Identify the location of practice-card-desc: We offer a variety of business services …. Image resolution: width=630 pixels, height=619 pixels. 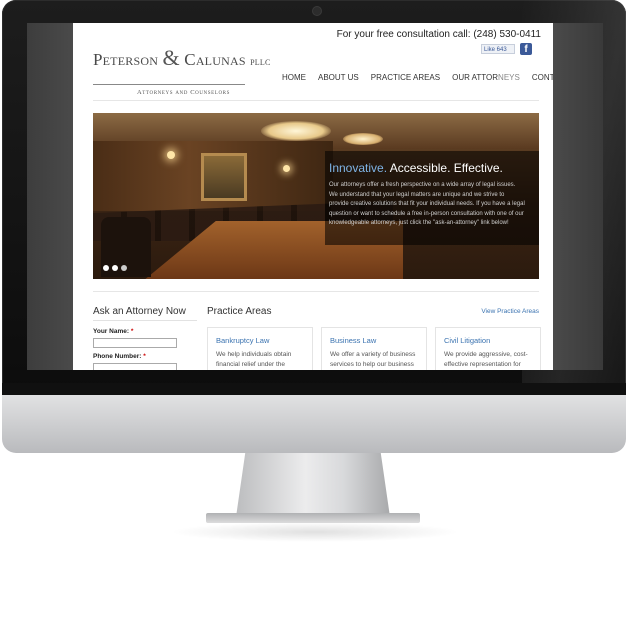
(373, 359).